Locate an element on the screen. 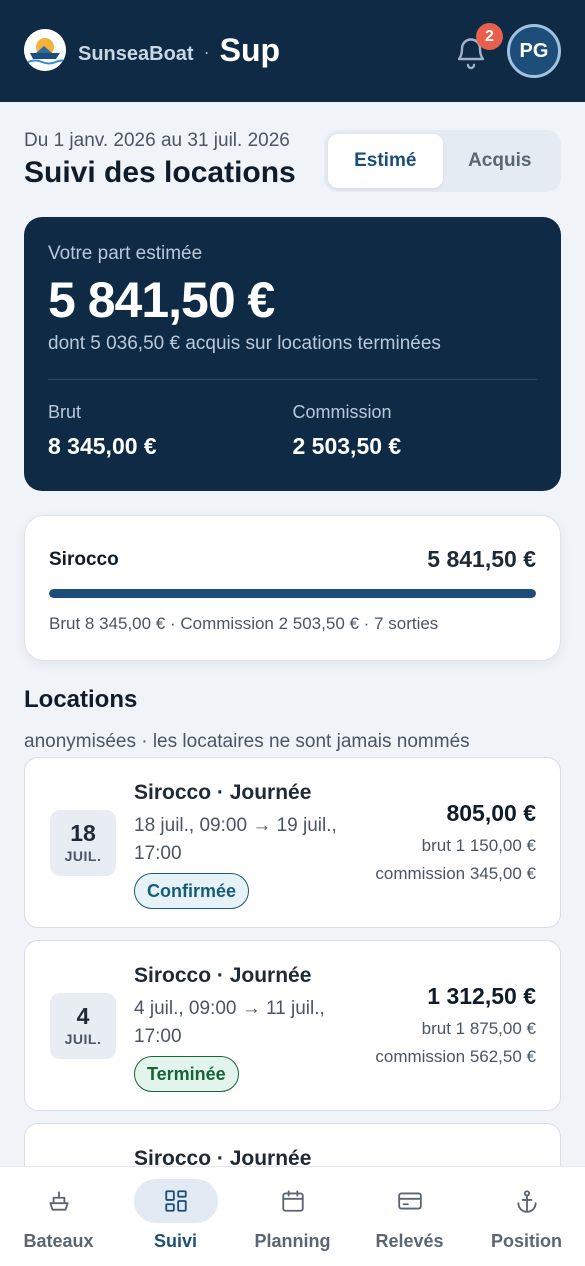  app-header: SunseaBoat · Sup 2 PG is located at coordinates (292, 51).